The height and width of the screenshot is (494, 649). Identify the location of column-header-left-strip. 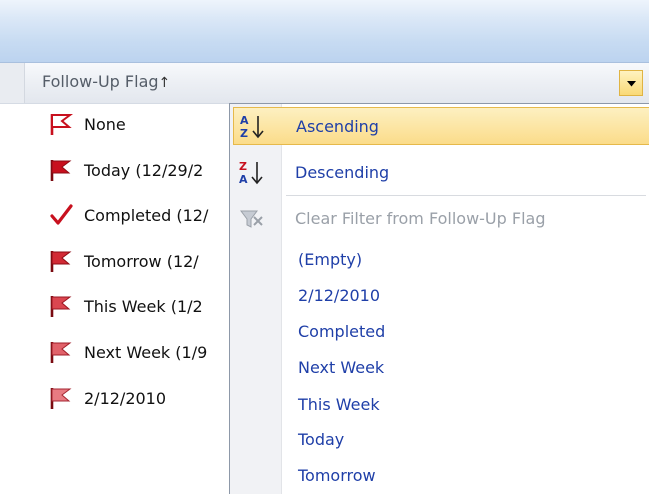
(12, 83).